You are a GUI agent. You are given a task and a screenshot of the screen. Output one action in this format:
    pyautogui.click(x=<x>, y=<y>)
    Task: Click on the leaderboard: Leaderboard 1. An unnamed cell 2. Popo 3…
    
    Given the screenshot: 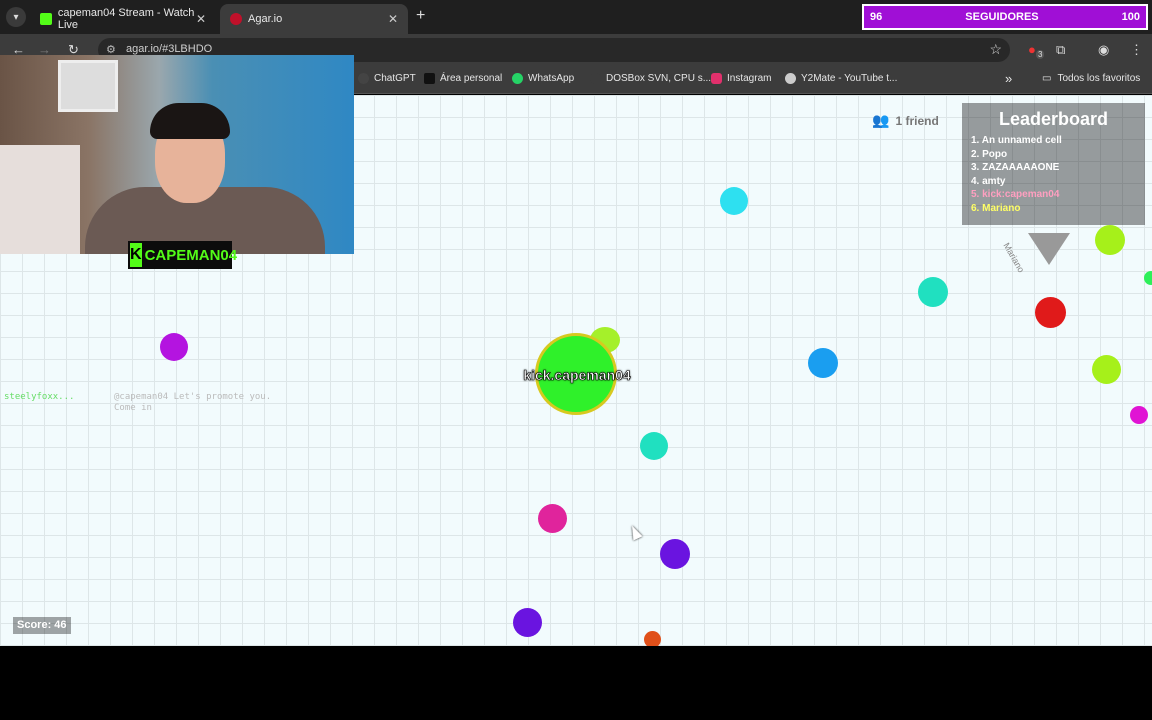 What is the action you would take?
    pyautogui.click(x=1053, y=164)
    